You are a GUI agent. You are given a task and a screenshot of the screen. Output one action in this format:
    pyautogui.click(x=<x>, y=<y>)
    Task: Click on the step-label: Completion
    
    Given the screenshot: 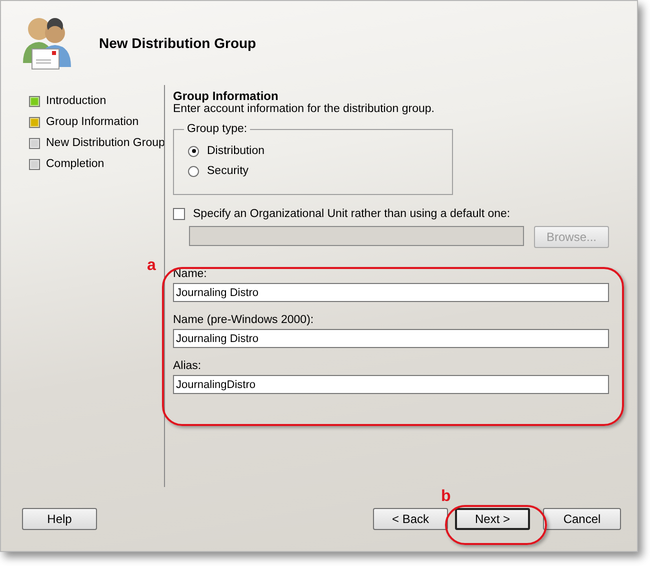 What is the action you would take?
    pyautogui.click(x=75, y=164)
    